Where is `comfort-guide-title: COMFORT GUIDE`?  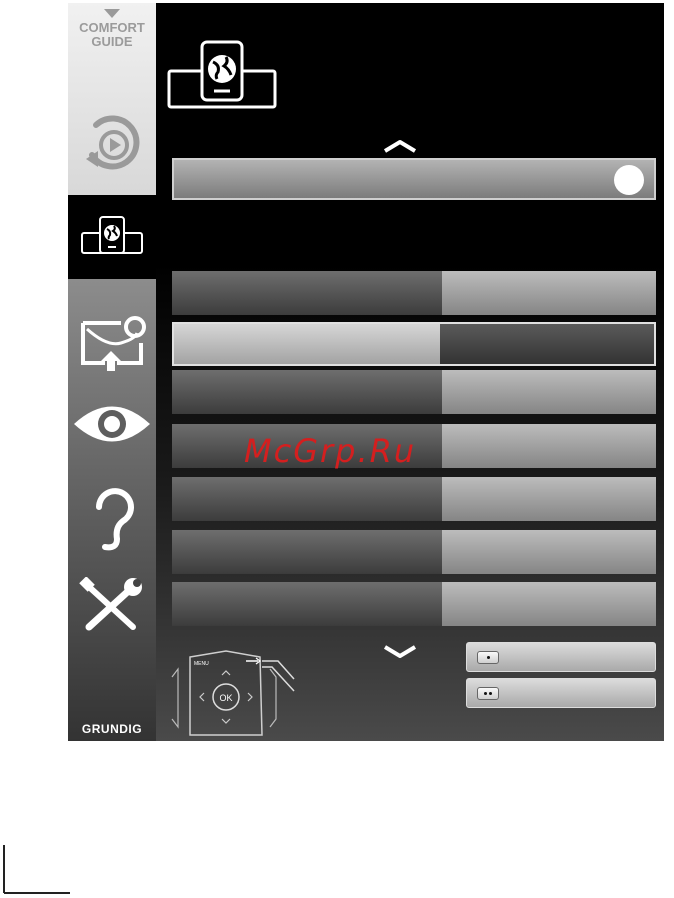 comfort-guide-title: COMFORT GUIDE is located at coordinates (112, 35).